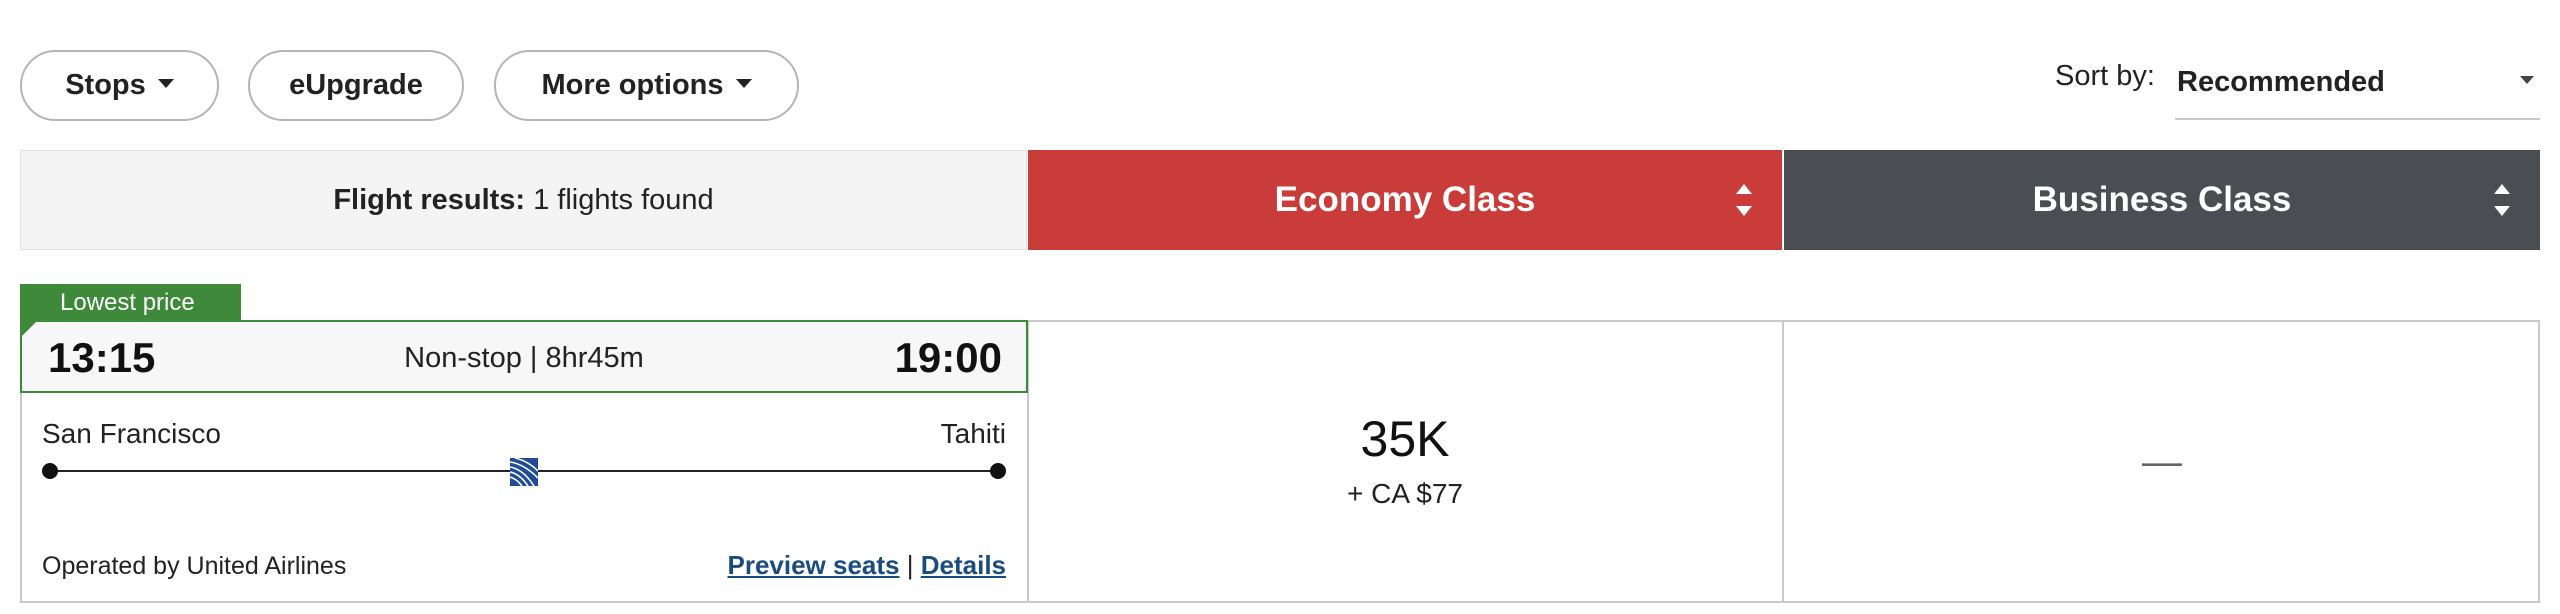 This screenshot has height=614, width=2560. I want to click on more-options-button: More options, so click(646, 85).